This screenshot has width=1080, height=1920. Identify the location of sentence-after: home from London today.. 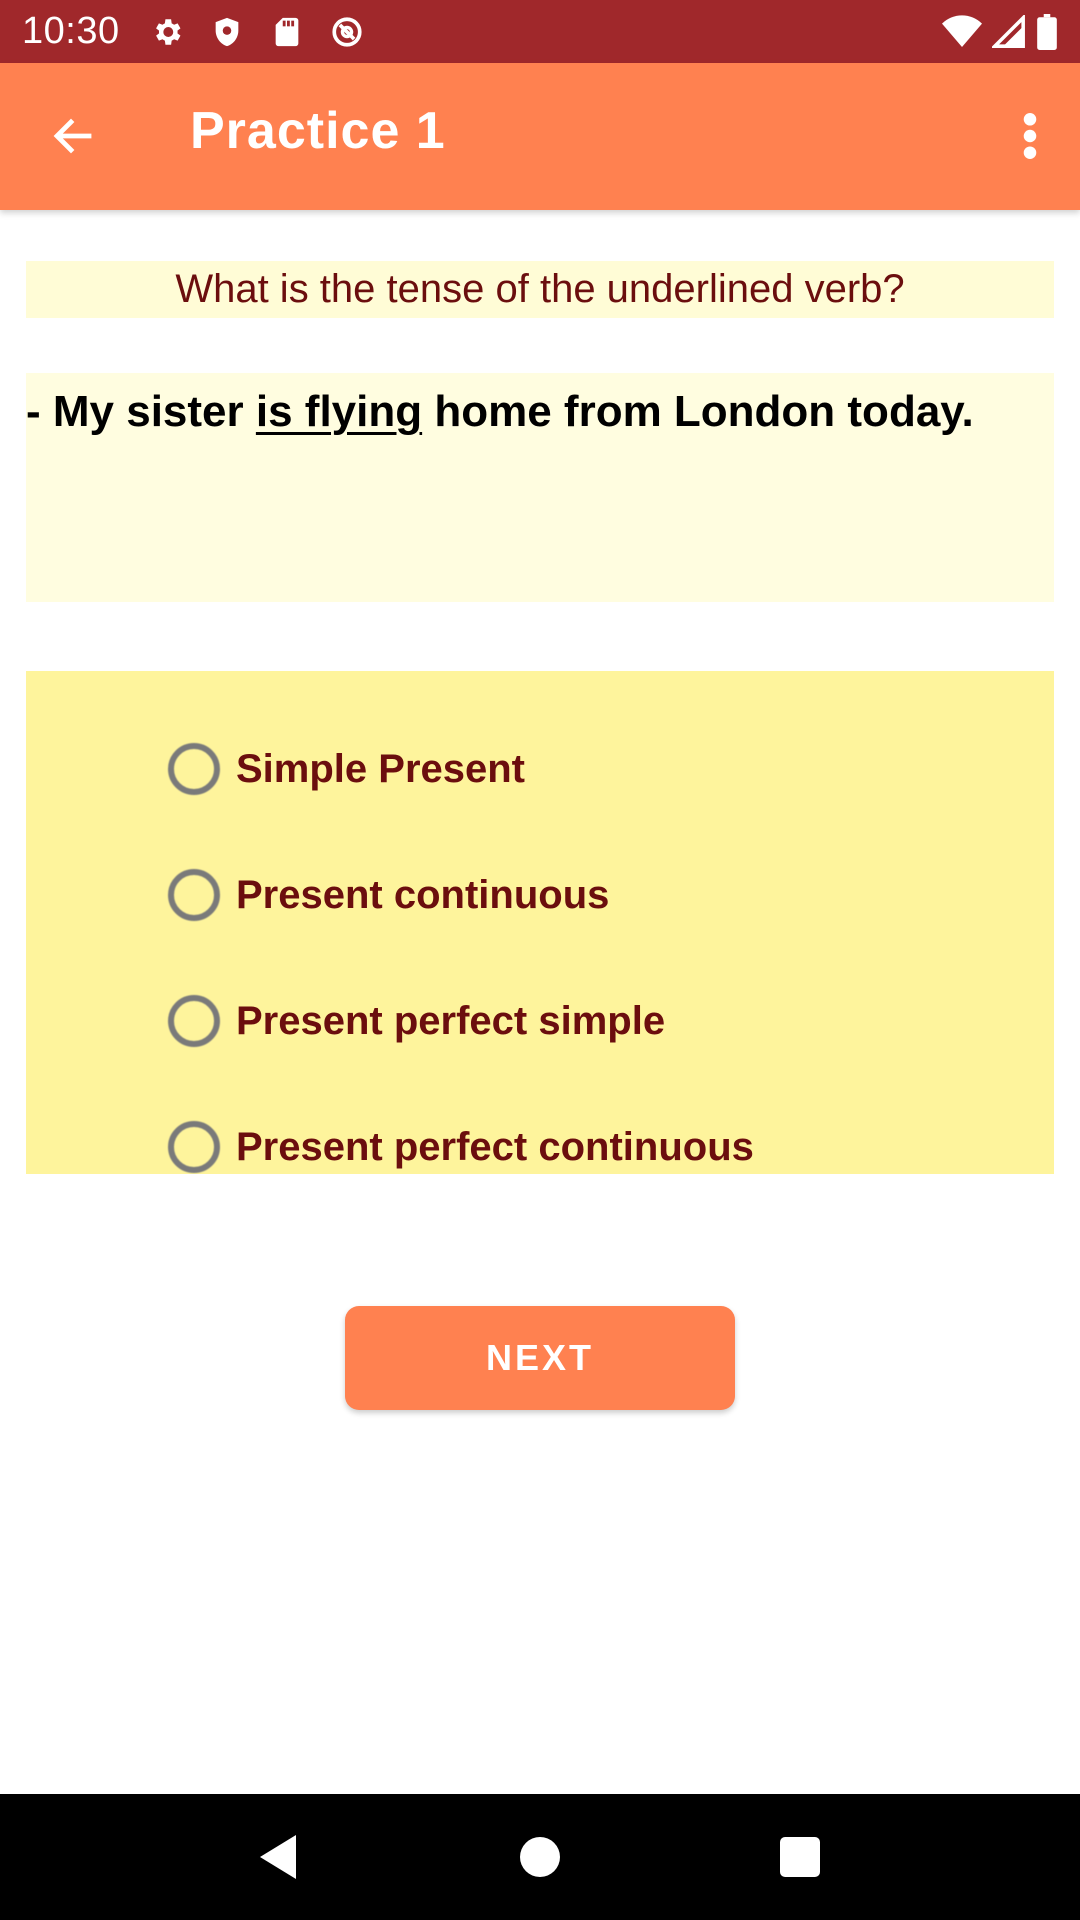
(698, 411).